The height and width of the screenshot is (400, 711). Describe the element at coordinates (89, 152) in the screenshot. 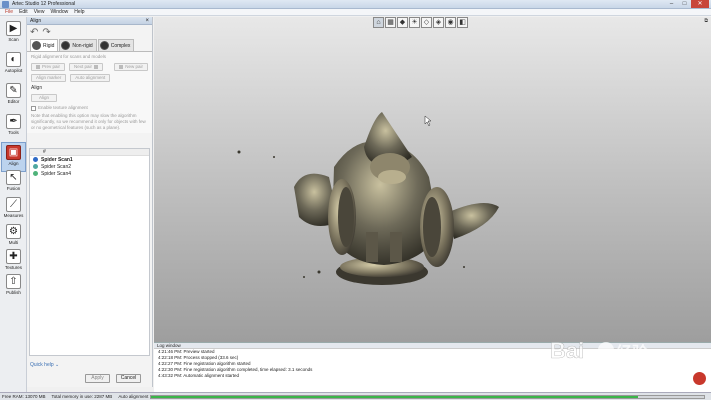

I see `list-header: #` at that location.